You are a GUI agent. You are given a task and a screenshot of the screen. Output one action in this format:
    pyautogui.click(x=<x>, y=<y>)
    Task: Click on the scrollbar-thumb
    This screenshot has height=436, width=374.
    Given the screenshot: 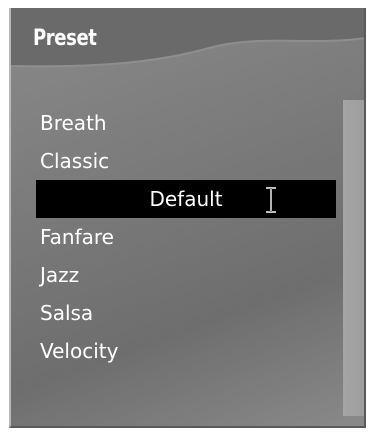 What is the action you would take?
    pyautogui.click(x=354, y=258)
    